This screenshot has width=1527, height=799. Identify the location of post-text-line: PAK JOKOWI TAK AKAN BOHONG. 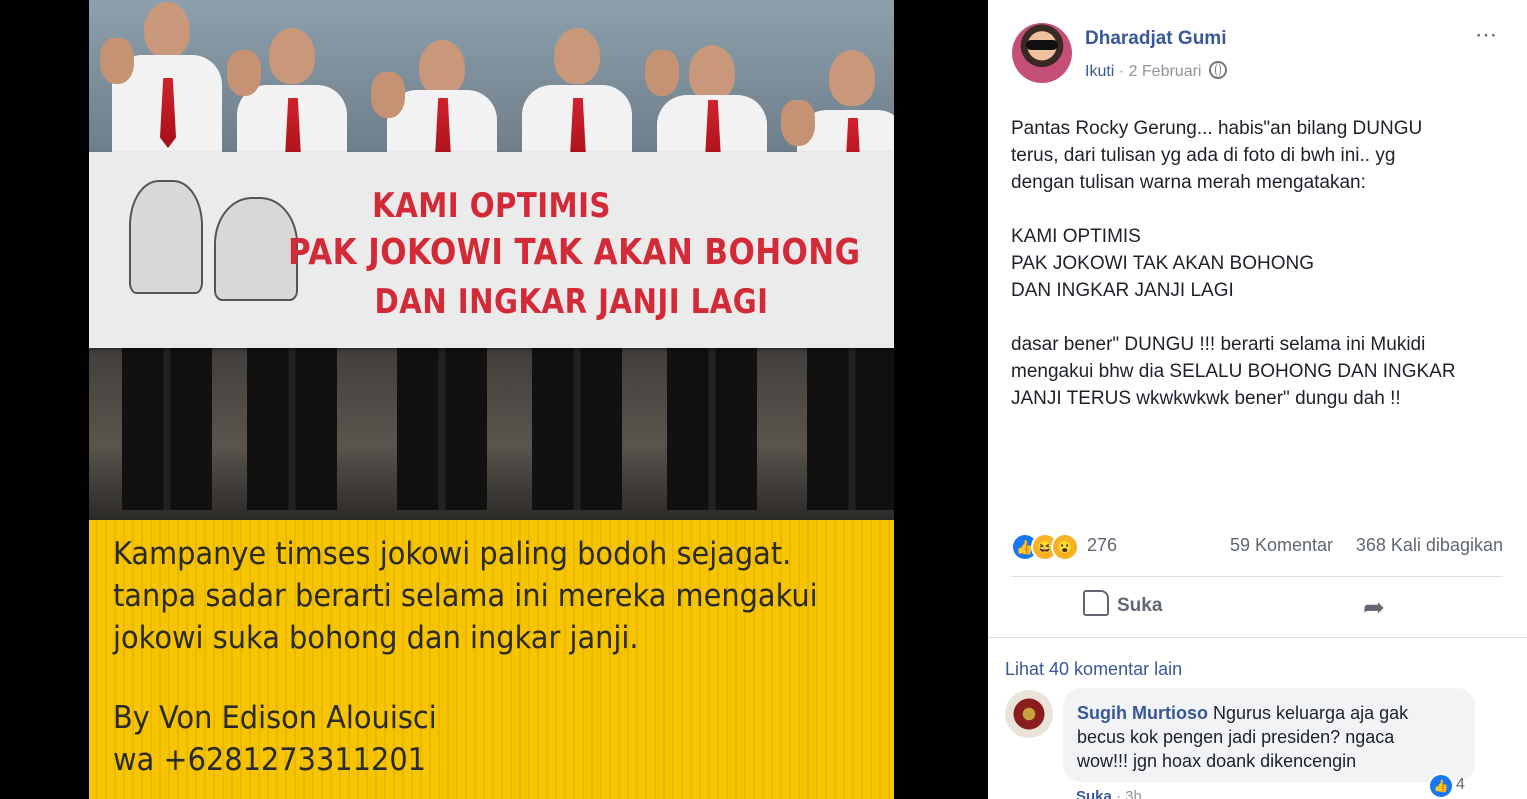
(1163, 263).